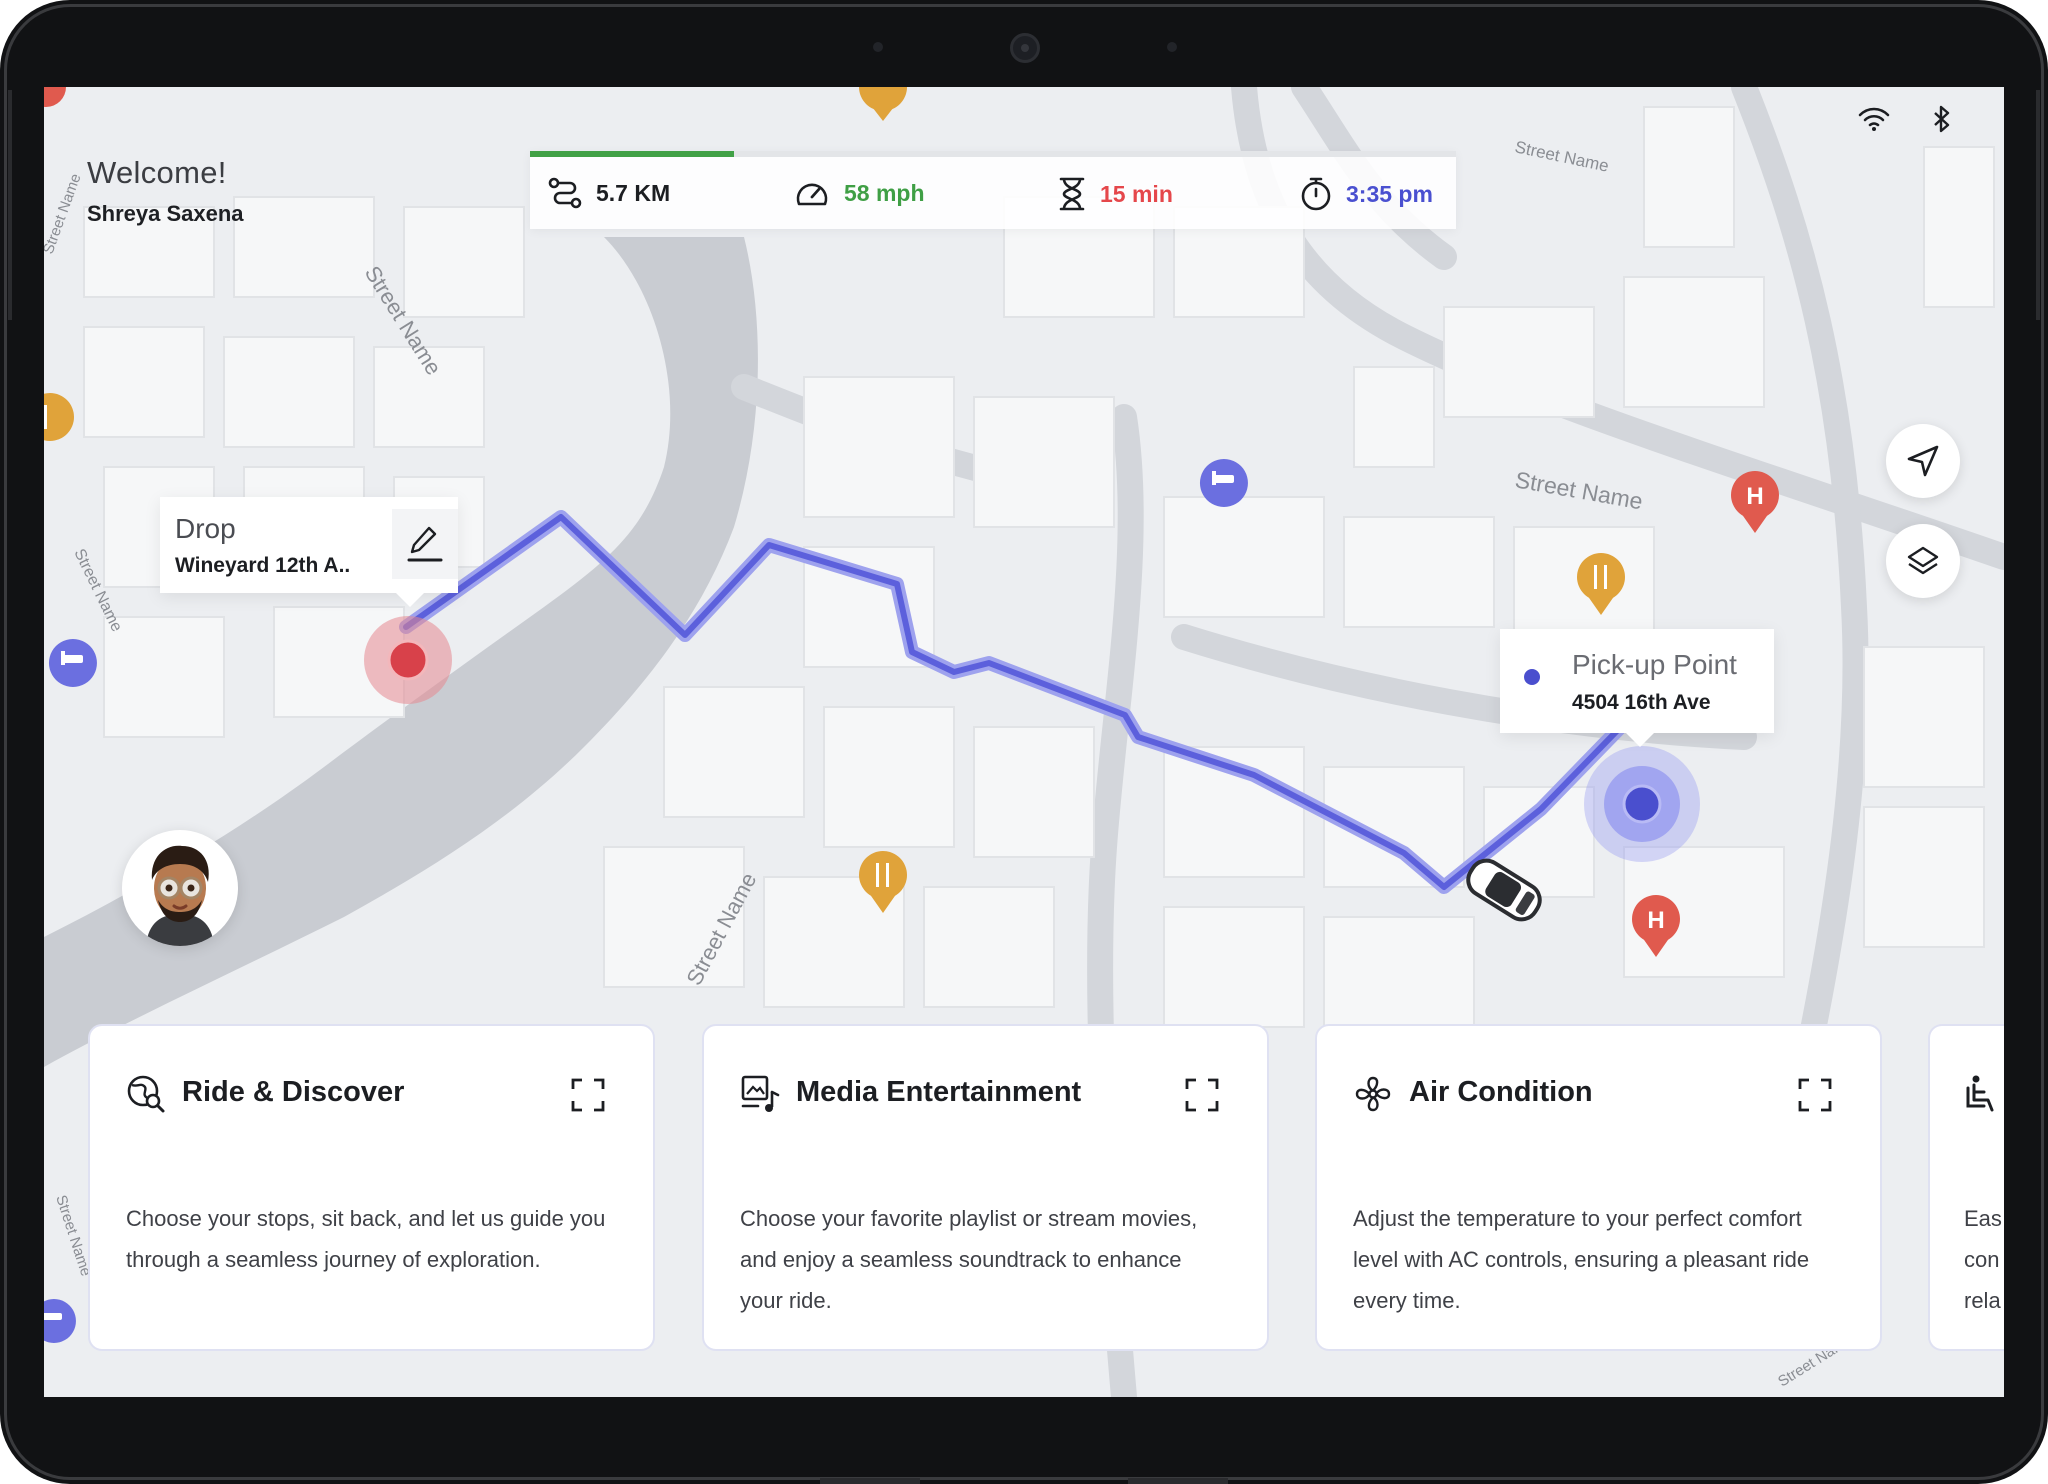 This screenshot has height=1484, width=2048. I want to click on trip-progress-fill, so click(632, 154).